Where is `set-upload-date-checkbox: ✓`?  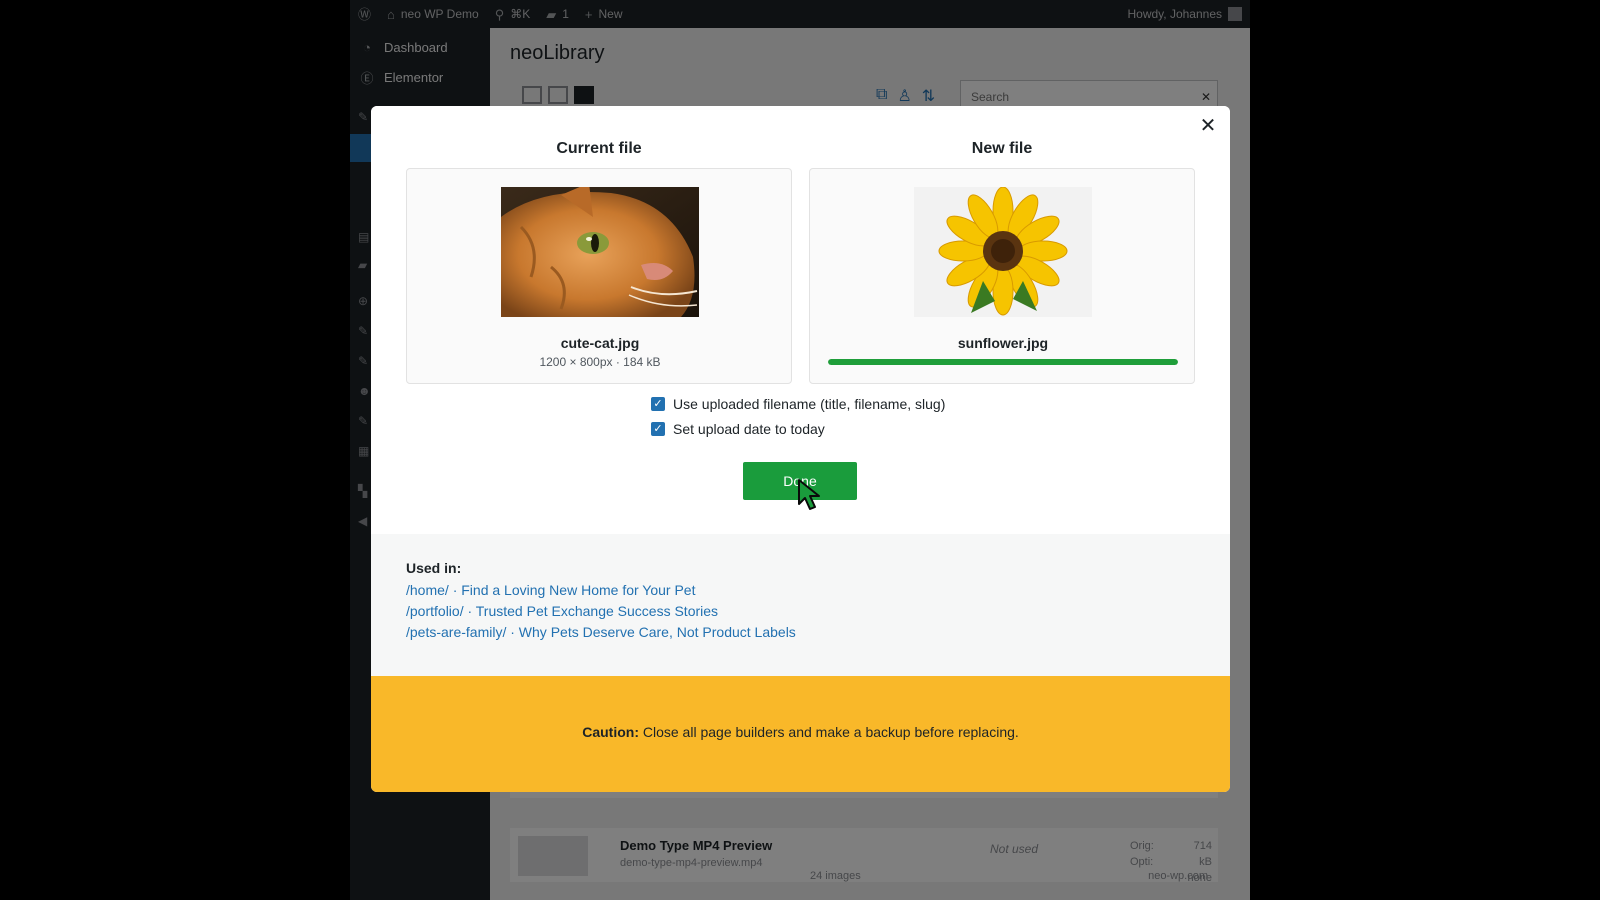 set-upload-date-checkbox: ✓ is located at coordinates (658, 429).